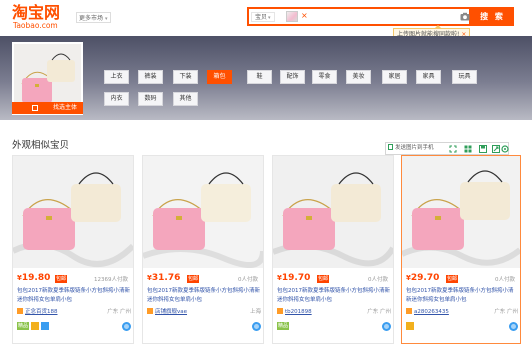 The height and width of the screenshot is (344, 532). I want to click on service-icons, so click(204, 327).